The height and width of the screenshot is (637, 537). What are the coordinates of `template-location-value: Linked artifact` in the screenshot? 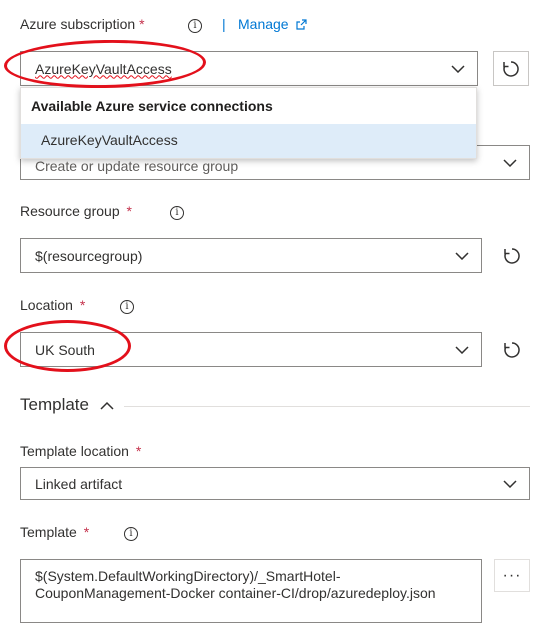 It's located at (79, 483).